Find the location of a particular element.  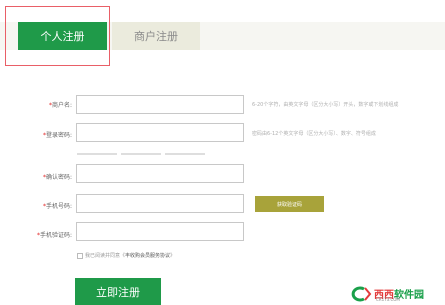

agreement-row: 我已阅读并同意《 丰收购会员服务协议》 is located at coordinates (126, 255).